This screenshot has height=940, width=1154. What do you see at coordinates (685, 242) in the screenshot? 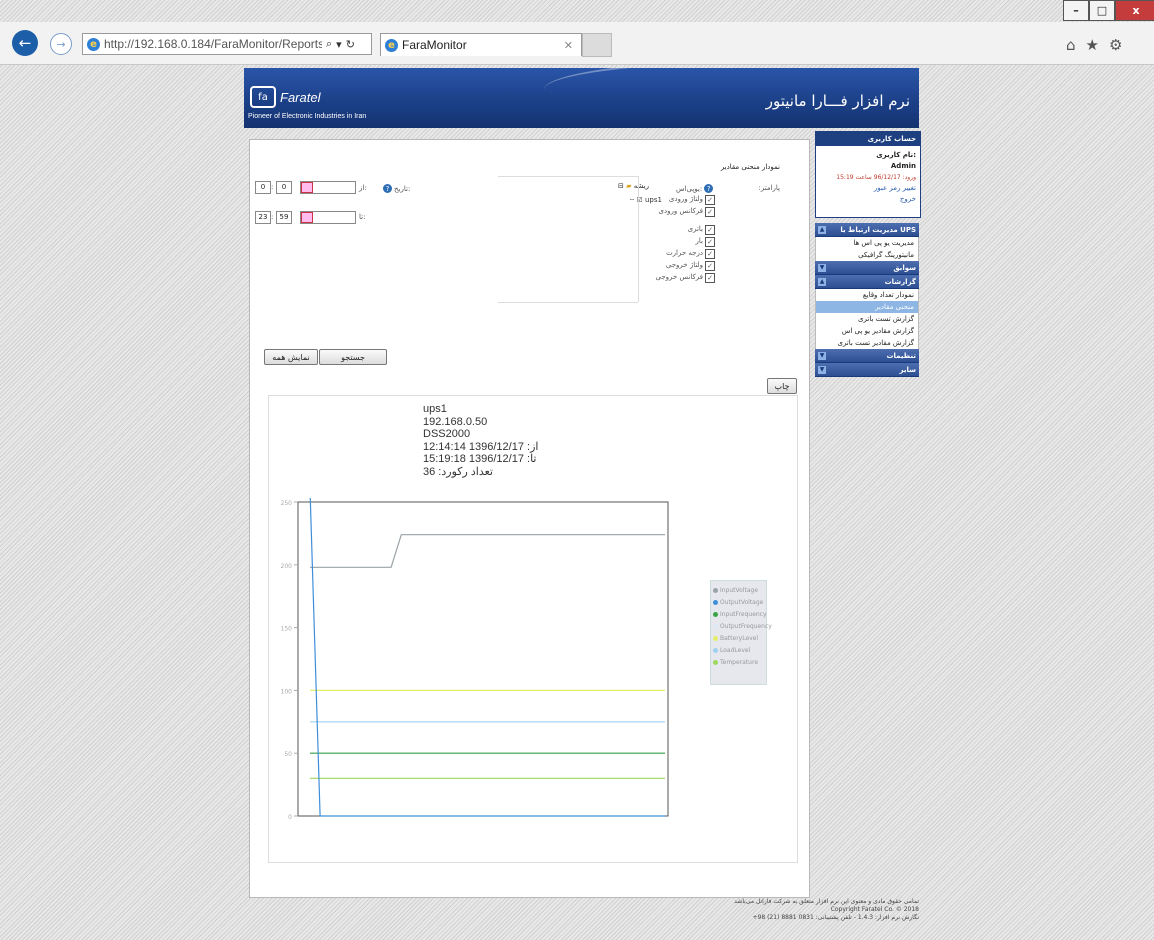
I see `parameter-checkbox: ✓ بار` at bounding box center [685, 242].